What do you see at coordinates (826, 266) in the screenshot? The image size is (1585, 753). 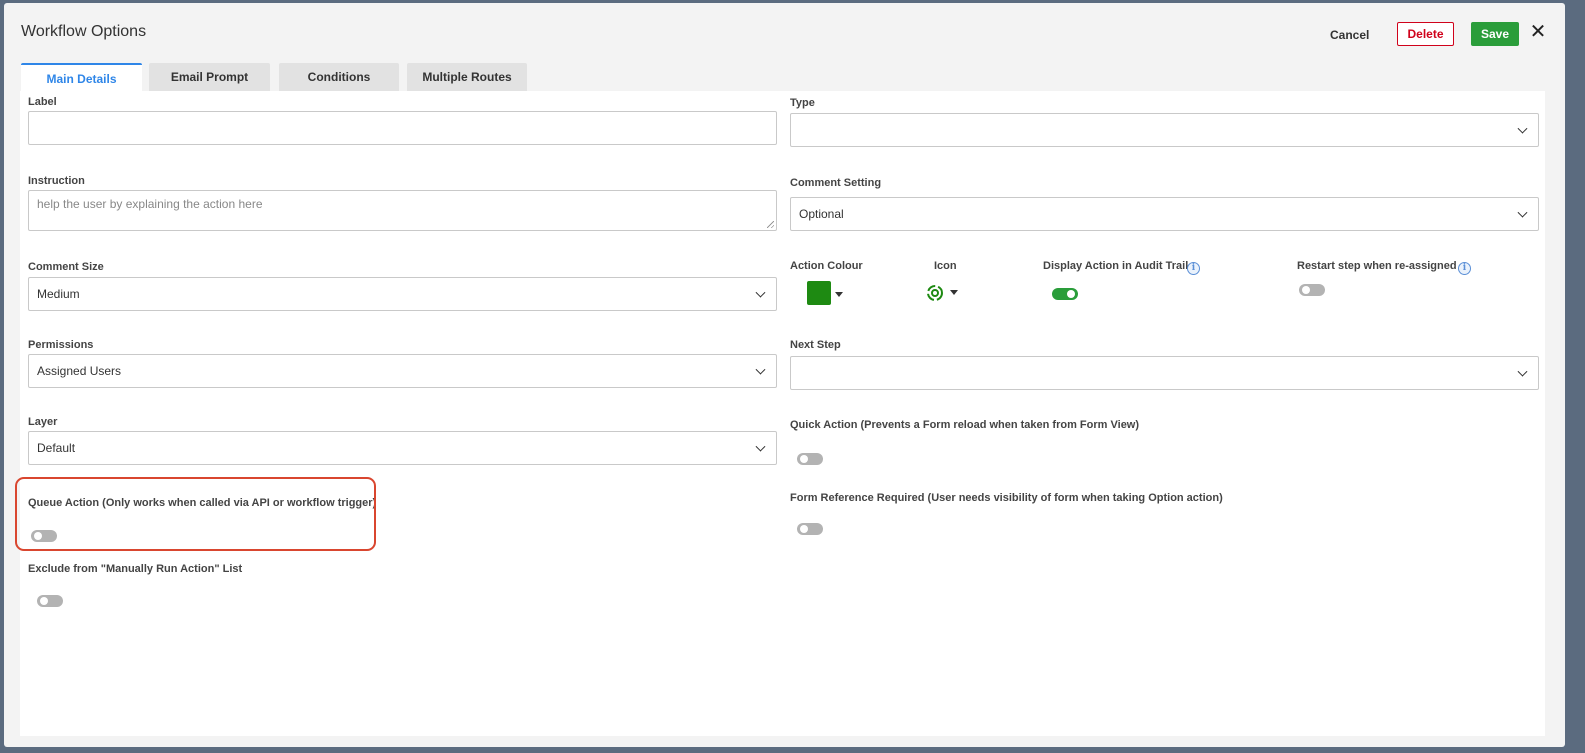 I see `action-colour-label: Action Colour` at bounding box center [826, 266].